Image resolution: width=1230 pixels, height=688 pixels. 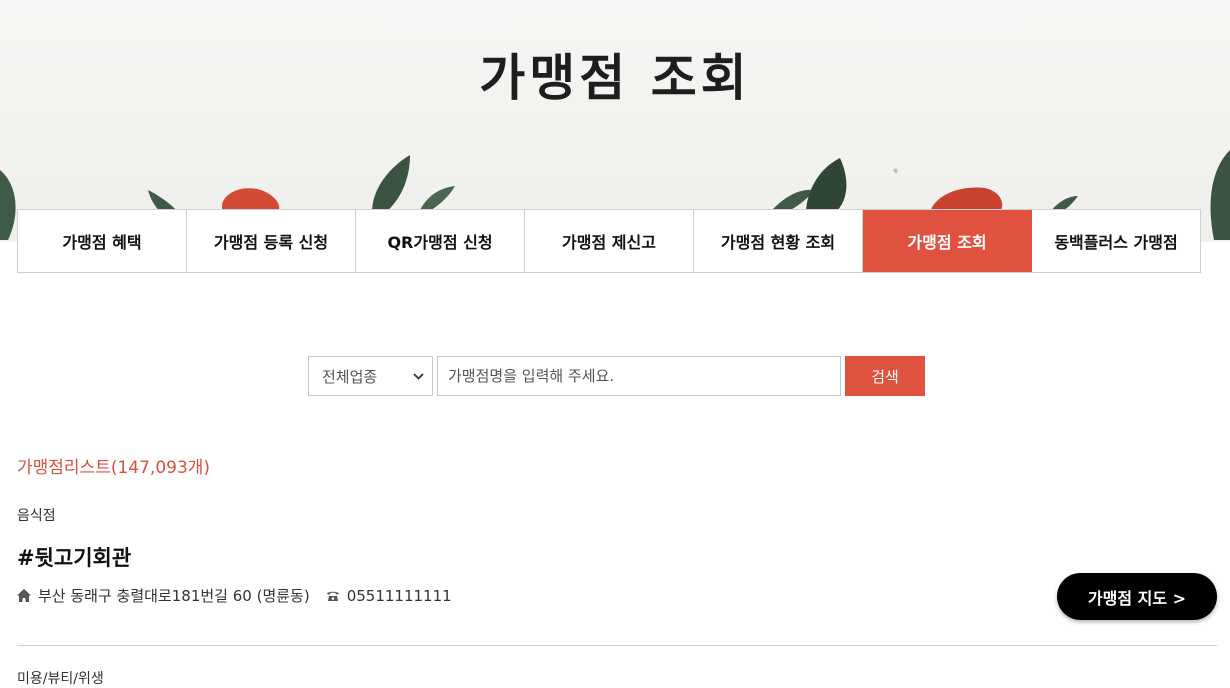 I want to click on search-button: 검색, so click(x=885, y=376).